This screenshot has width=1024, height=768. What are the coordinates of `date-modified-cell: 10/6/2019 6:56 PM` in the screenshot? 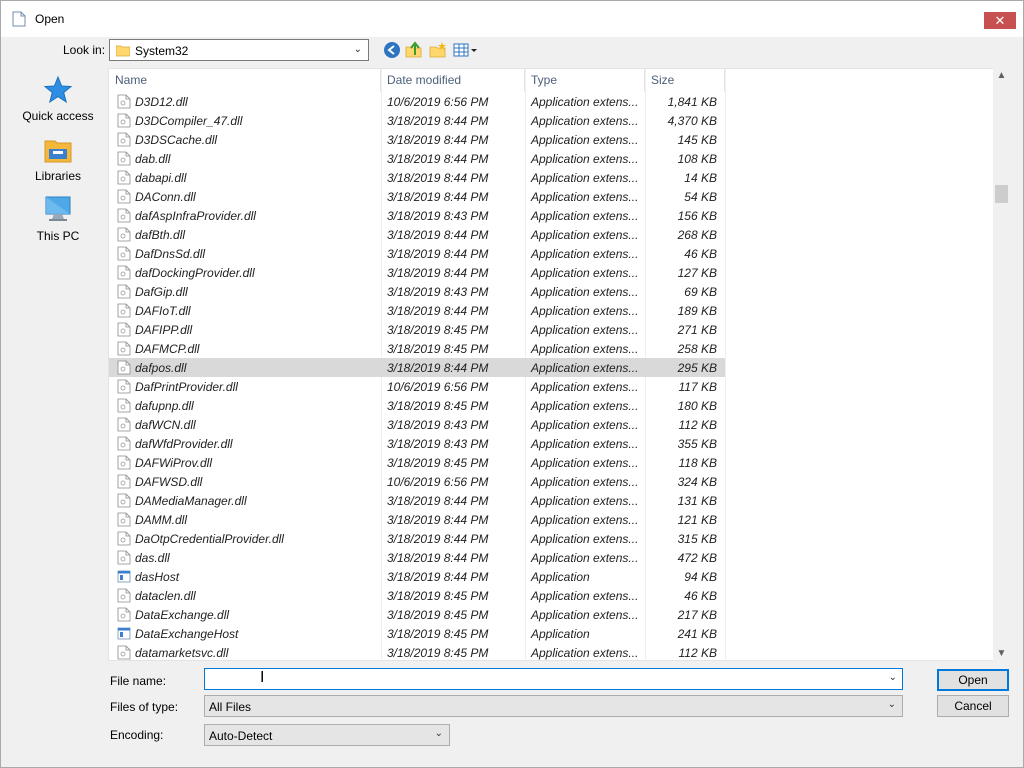 It's located at (438, 482).